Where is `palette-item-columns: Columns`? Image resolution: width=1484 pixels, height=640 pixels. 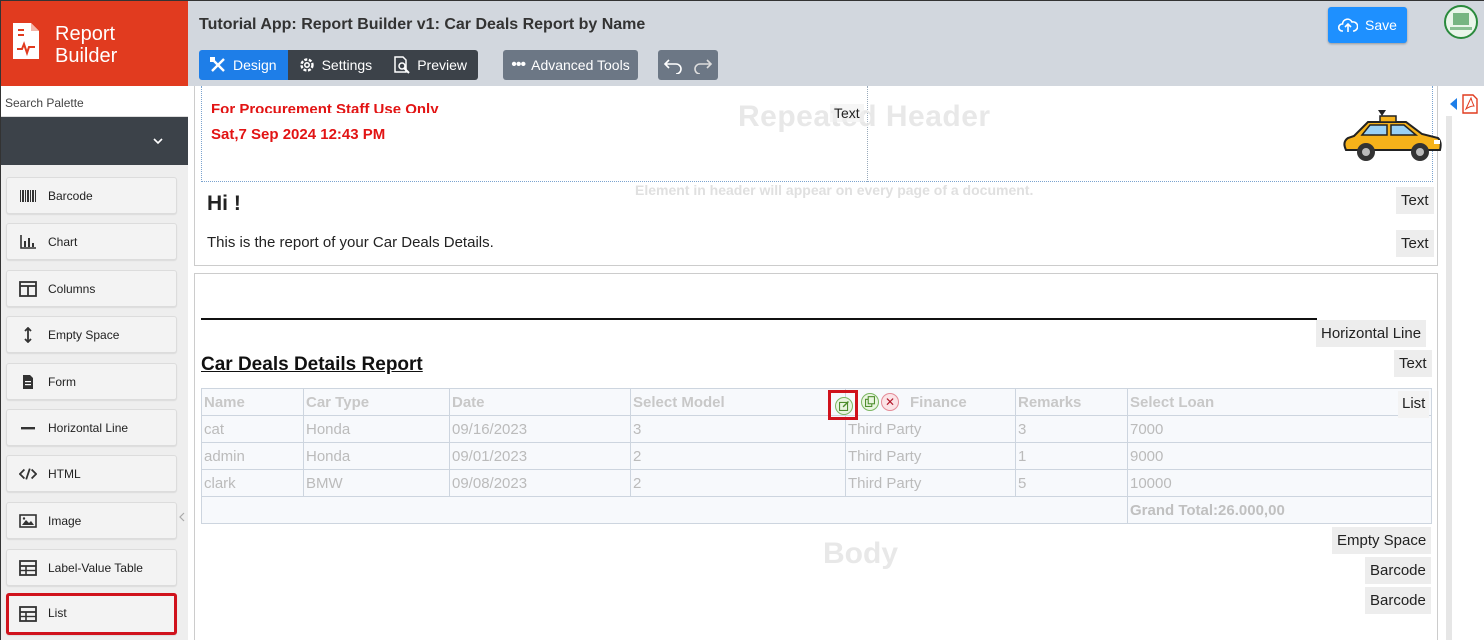
palette-item-columns: Columns is located at coordinates (91, 288).